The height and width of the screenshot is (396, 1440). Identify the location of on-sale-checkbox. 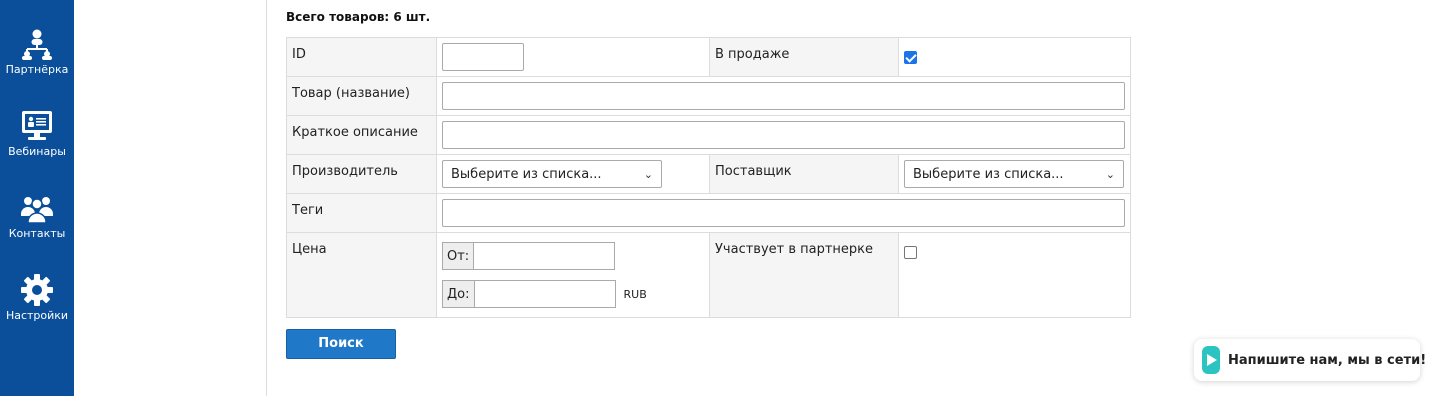
(910, 57).